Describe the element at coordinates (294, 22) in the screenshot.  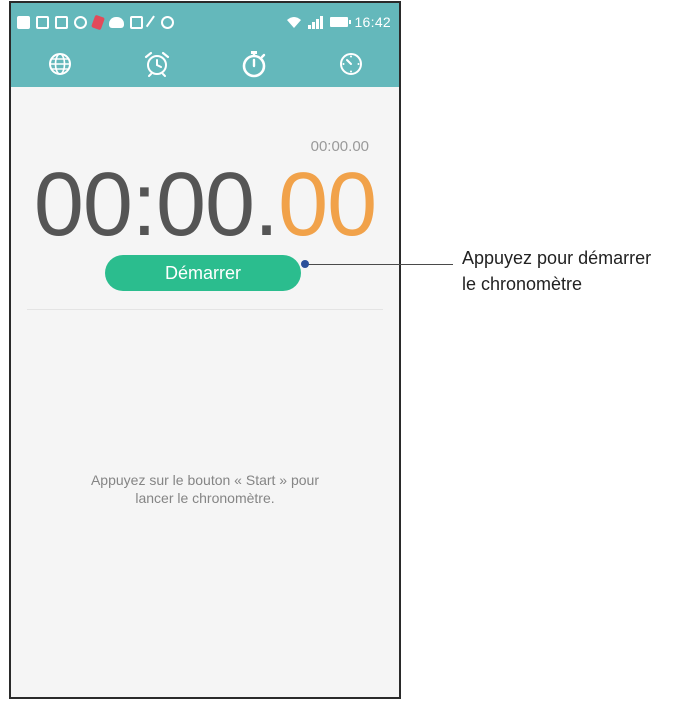
I see `wifi-icon` at that location.